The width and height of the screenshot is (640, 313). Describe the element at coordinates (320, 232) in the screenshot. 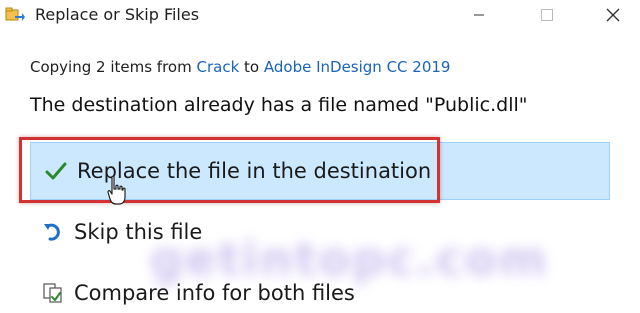

I see `skip-file-option: Skip this file` at that location.